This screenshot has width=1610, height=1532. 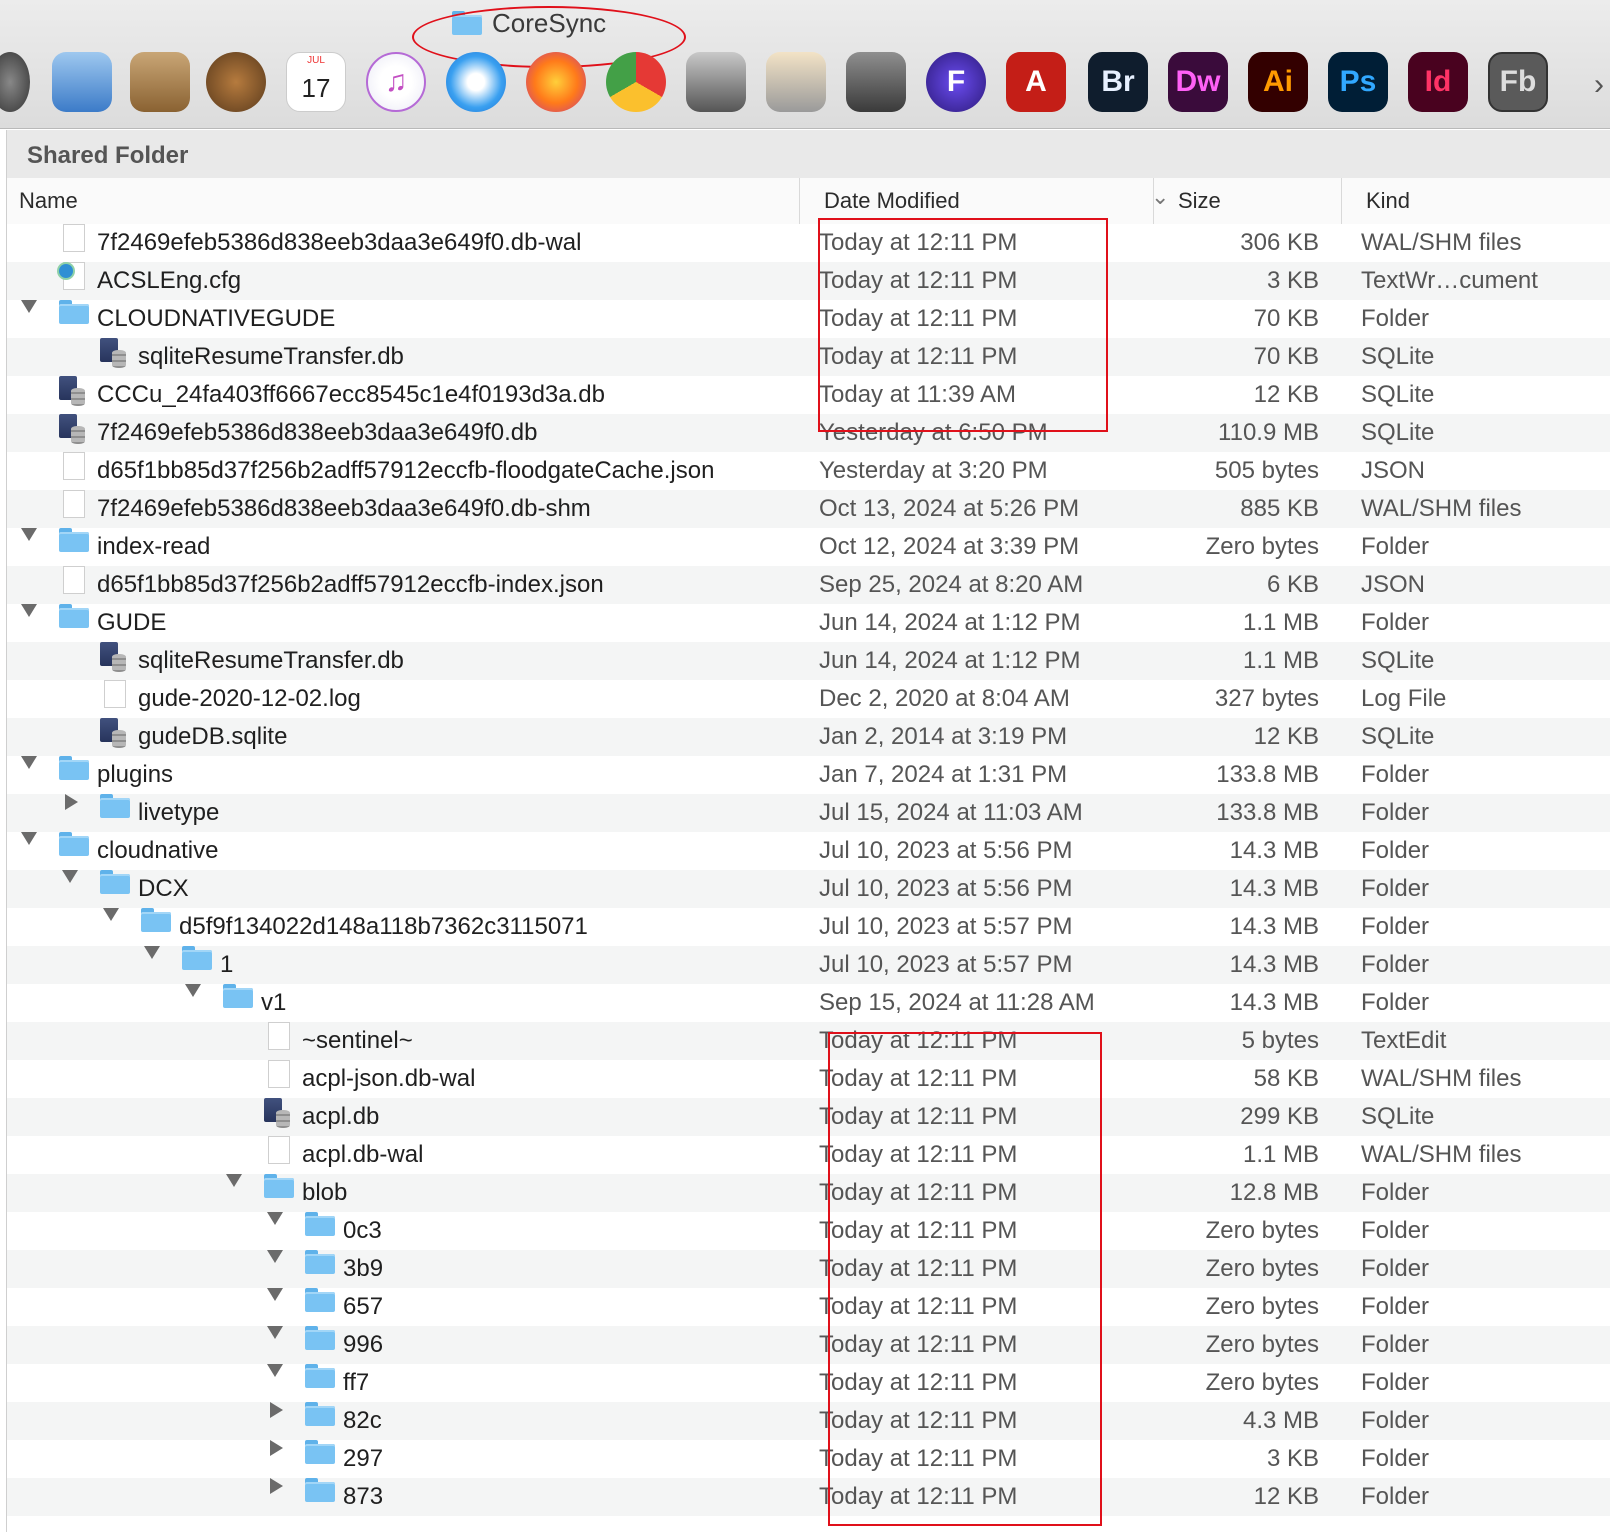 I want to click on dock-dreamweaver-icon: Dw, so click(x=1198, y=82).